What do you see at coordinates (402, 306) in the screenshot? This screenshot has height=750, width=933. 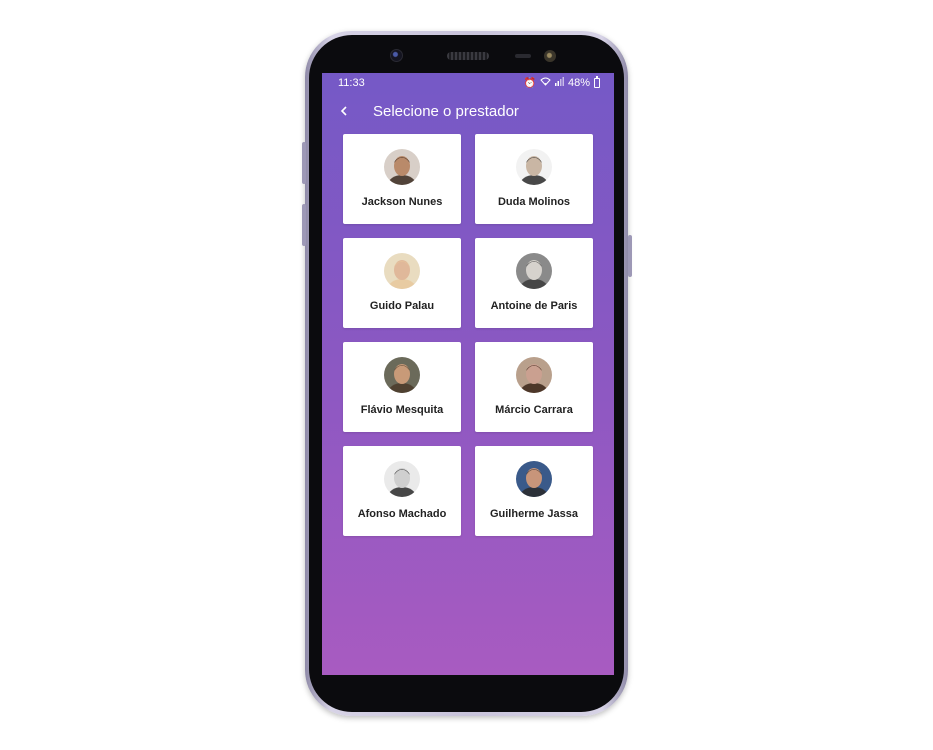 I see `provider-name: Guido Palau` at bounding box center [402, 306].